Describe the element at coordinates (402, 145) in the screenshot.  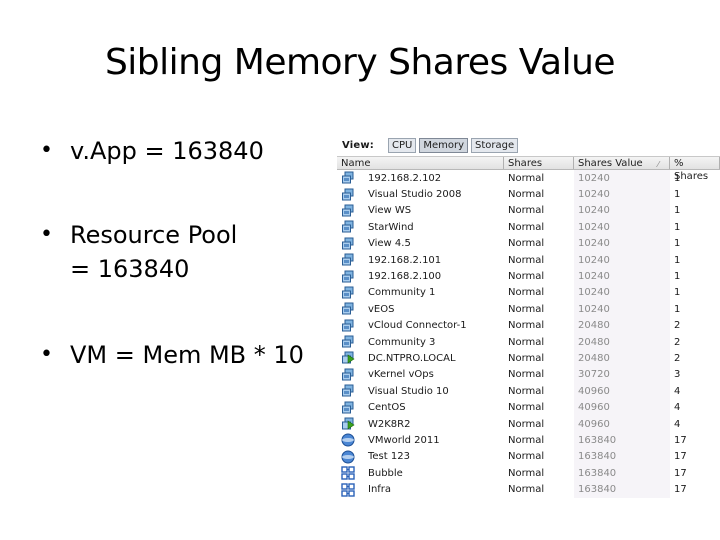
I see `view-cpu-button: CPU` at that location.